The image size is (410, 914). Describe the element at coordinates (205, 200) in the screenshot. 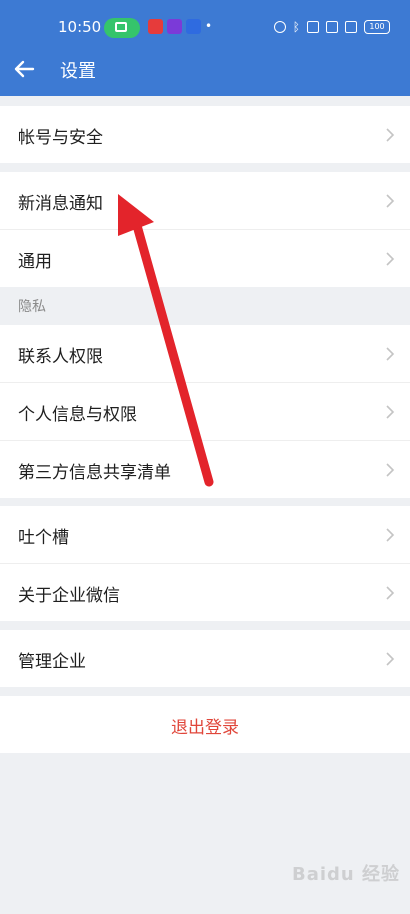

I see `new-message-notify-item: 新消息通知` at that location.